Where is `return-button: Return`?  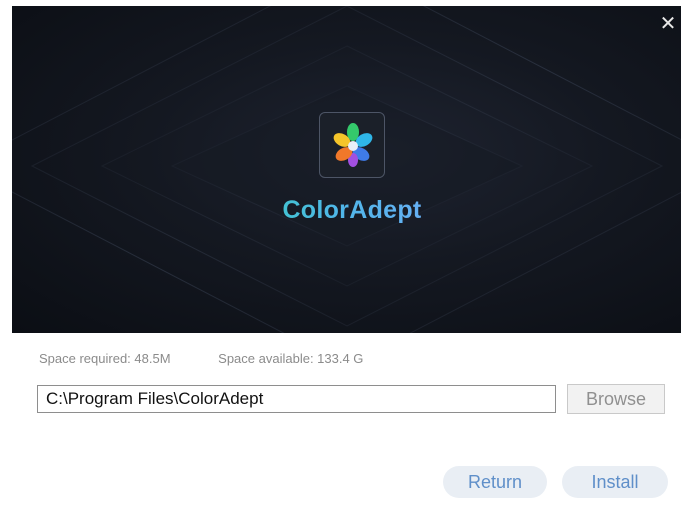
return-button: Return is located at coordinates (495, 482).